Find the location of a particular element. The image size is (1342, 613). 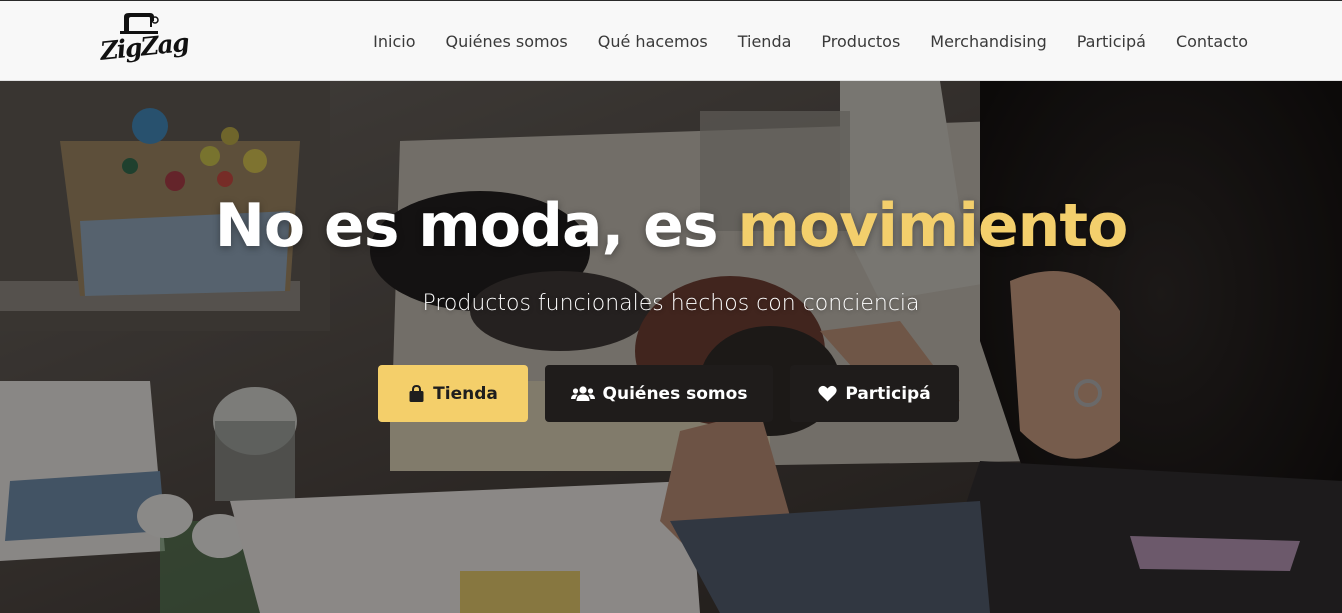

nav-productos: Productos is located at coordinates (860, 41).